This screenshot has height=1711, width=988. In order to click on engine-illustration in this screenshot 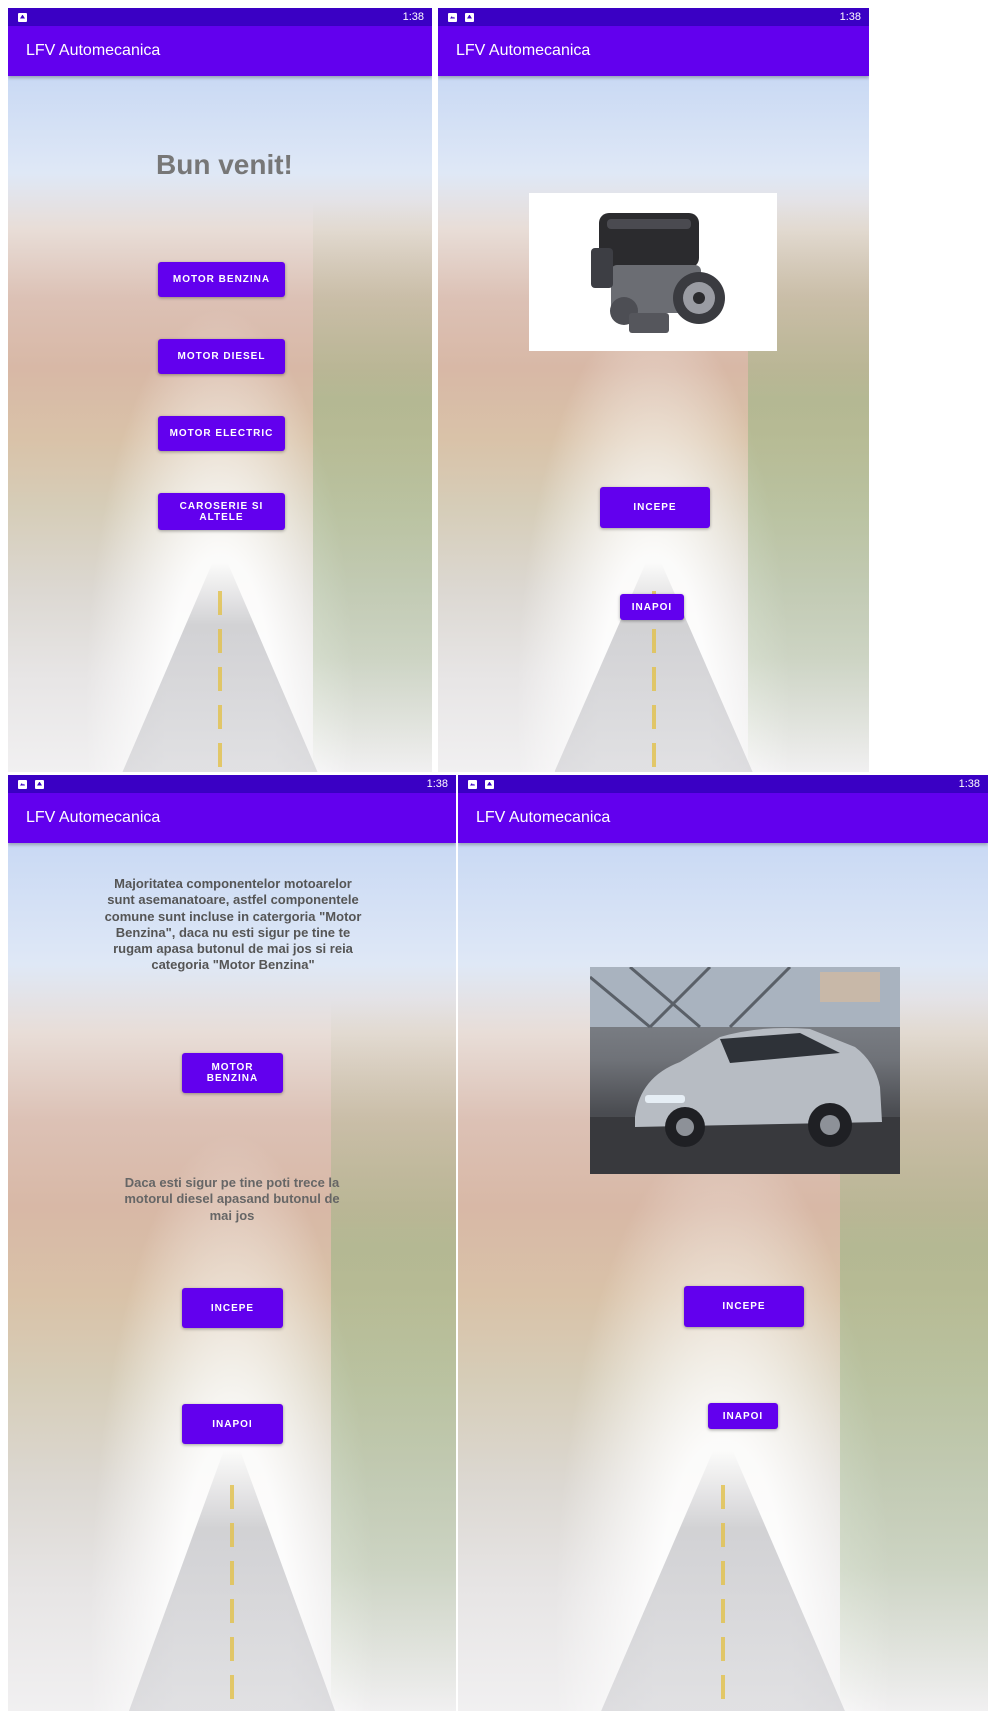, I will do `click(658, 273)`.